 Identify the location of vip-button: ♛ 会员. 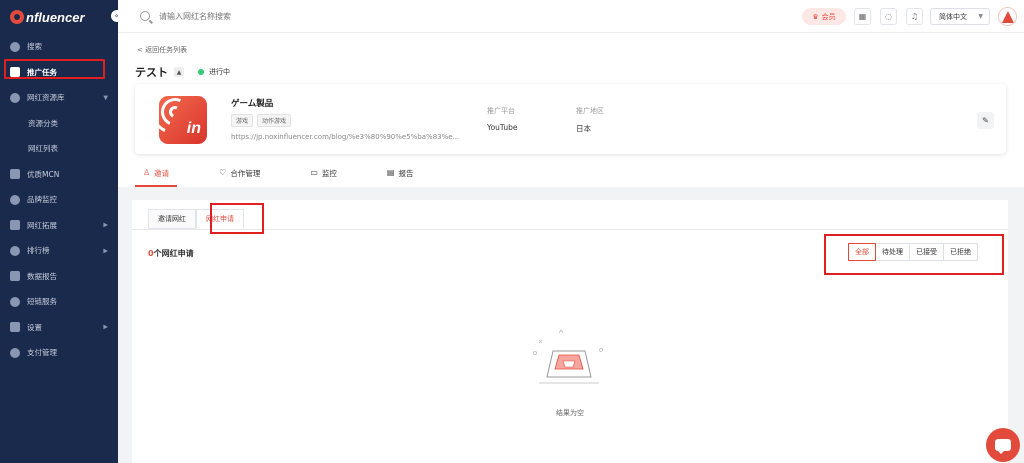
(824, 16).